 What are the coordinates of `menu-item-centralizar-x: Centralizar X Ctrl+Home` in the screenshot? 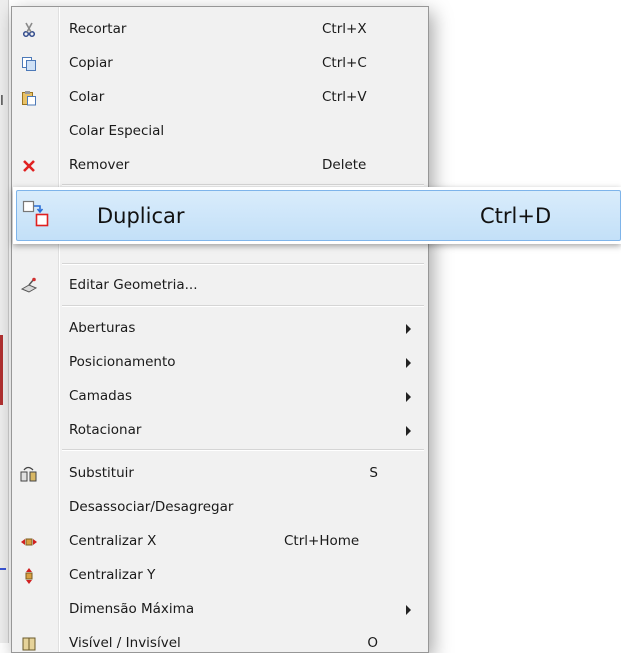 It's located at (220, 542).